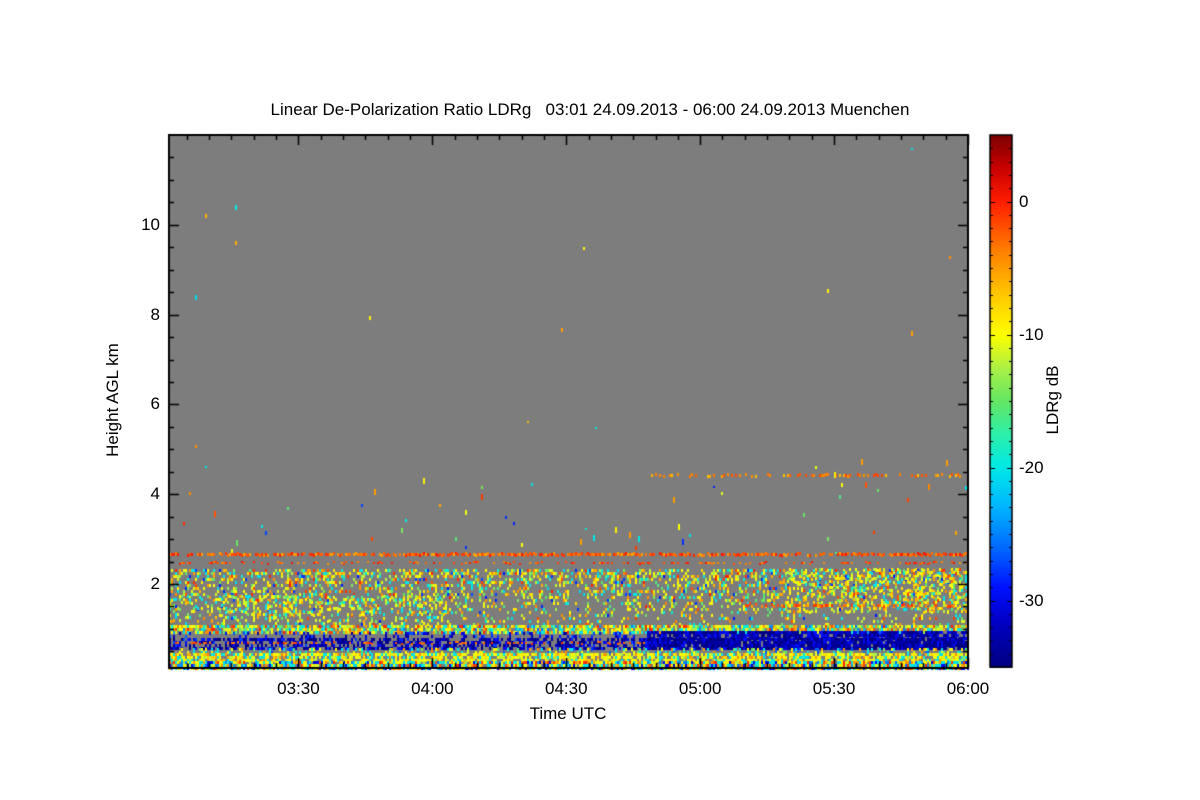  What do you see at coordinates (155, 584) in the screenshot?
I see `y-tick-label: 2` at bounding box center [155, 584].